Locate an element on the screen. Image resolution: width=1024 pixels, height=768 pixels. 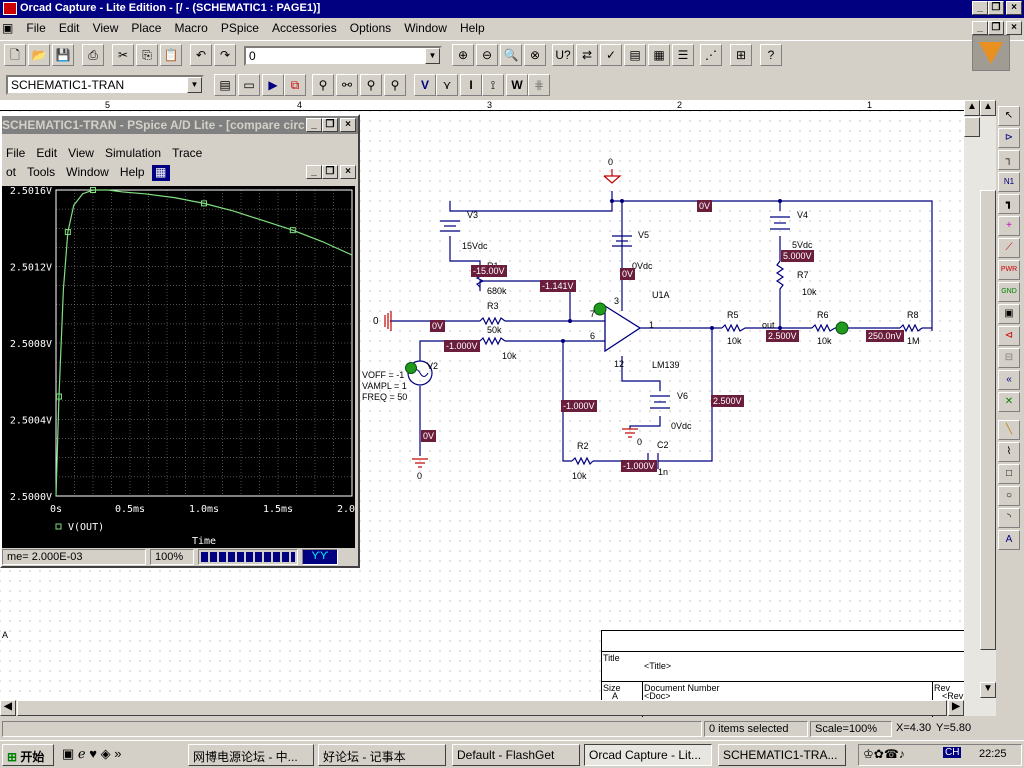
text-tool-icon: A is located at coordinates (1009, 540).